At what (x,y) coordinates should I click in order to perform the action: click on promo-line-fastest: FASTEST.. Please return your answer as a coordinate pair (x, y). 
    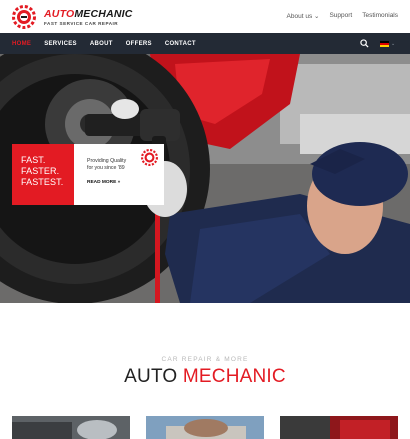
    Looking at the image, I should click on (42, 182).